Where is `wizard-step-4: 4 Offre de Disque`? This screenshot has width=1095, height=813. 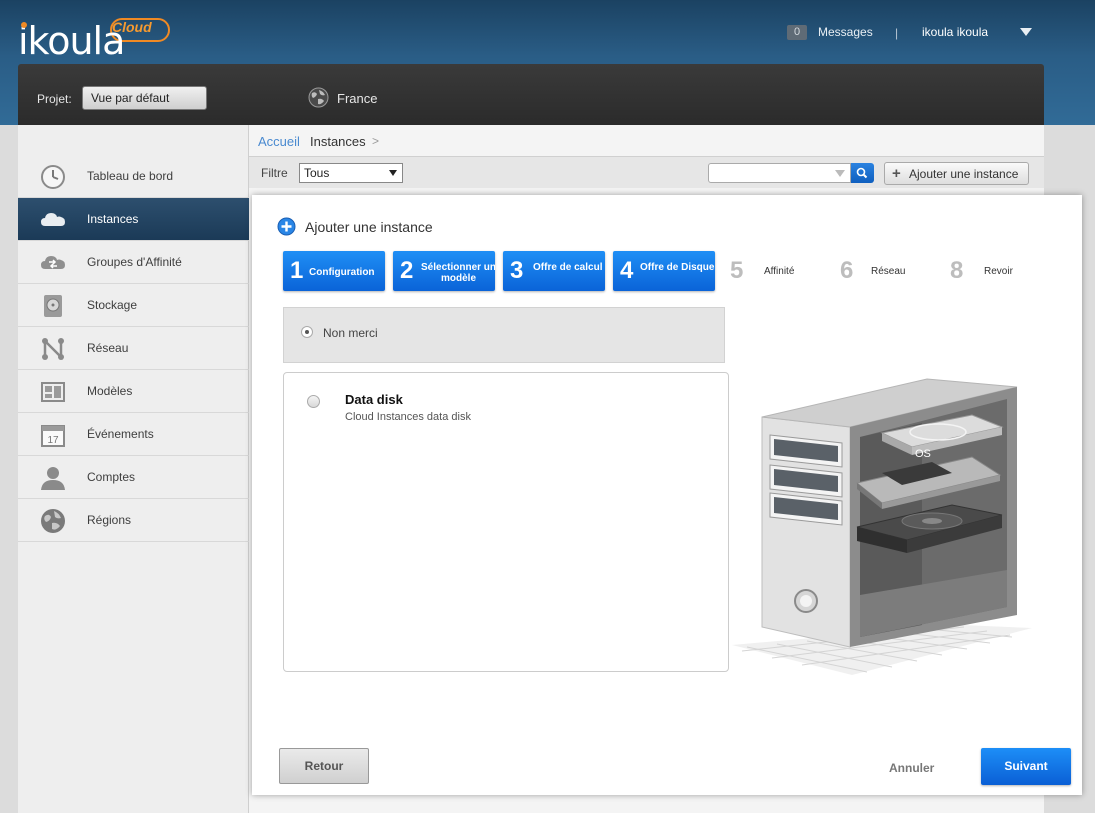 wizard-step-4: 4 Offre de Disque is located at coordinates (664, 271).